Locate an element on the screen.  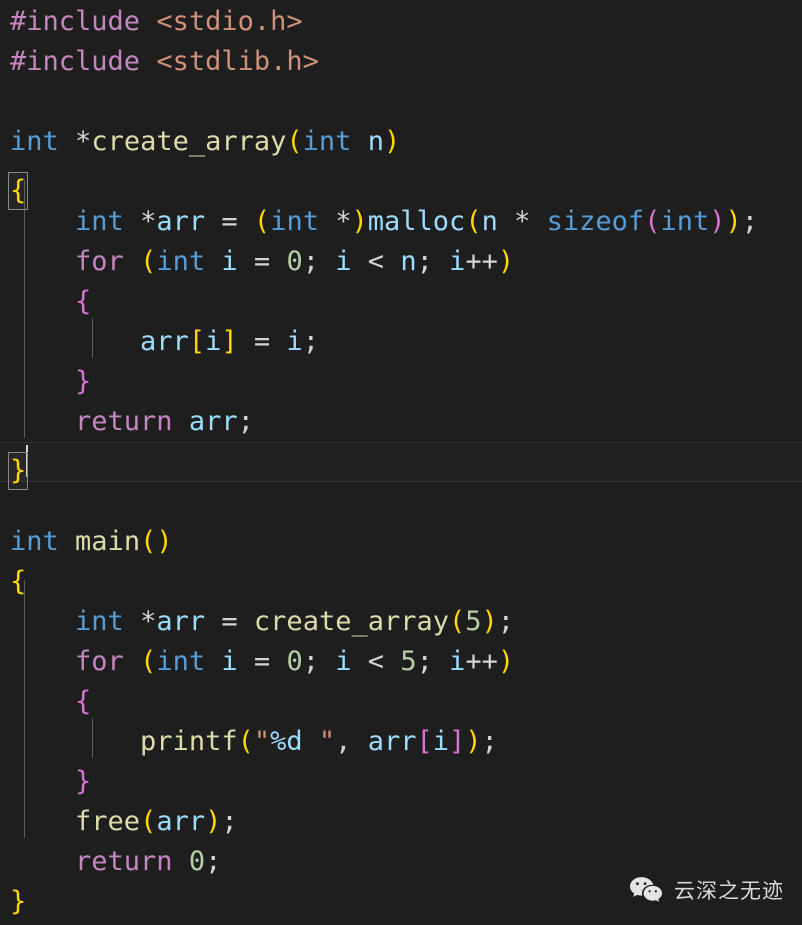
quote-close: " is located at coordinates (327, 741).